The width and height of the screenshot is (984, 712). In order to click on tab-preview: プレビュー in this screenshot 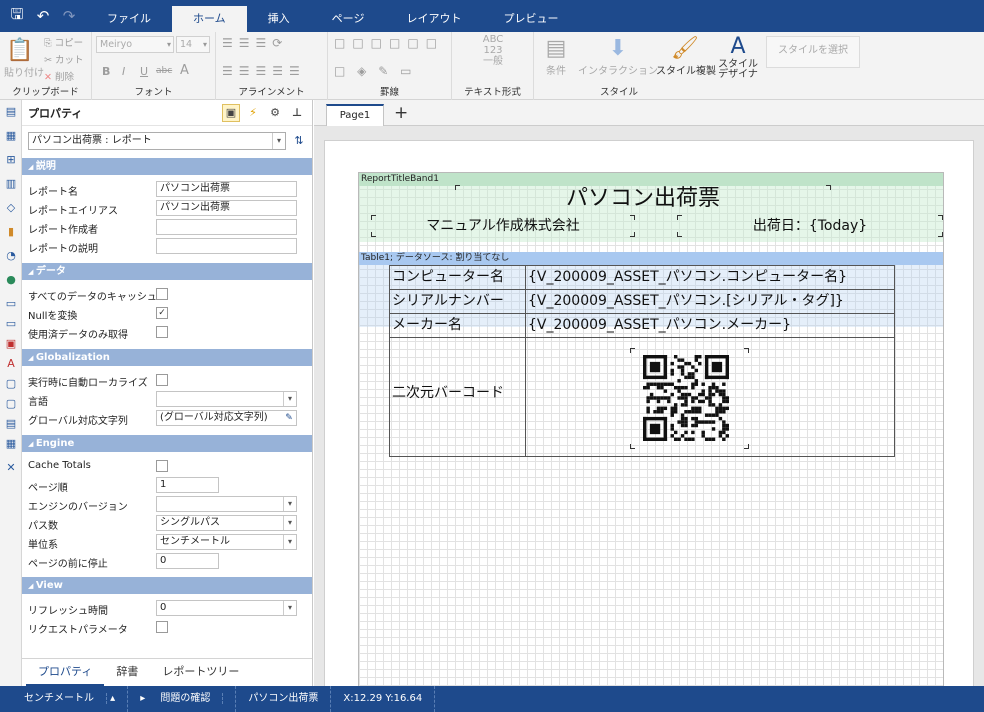, I will do `click(530, 19)`.